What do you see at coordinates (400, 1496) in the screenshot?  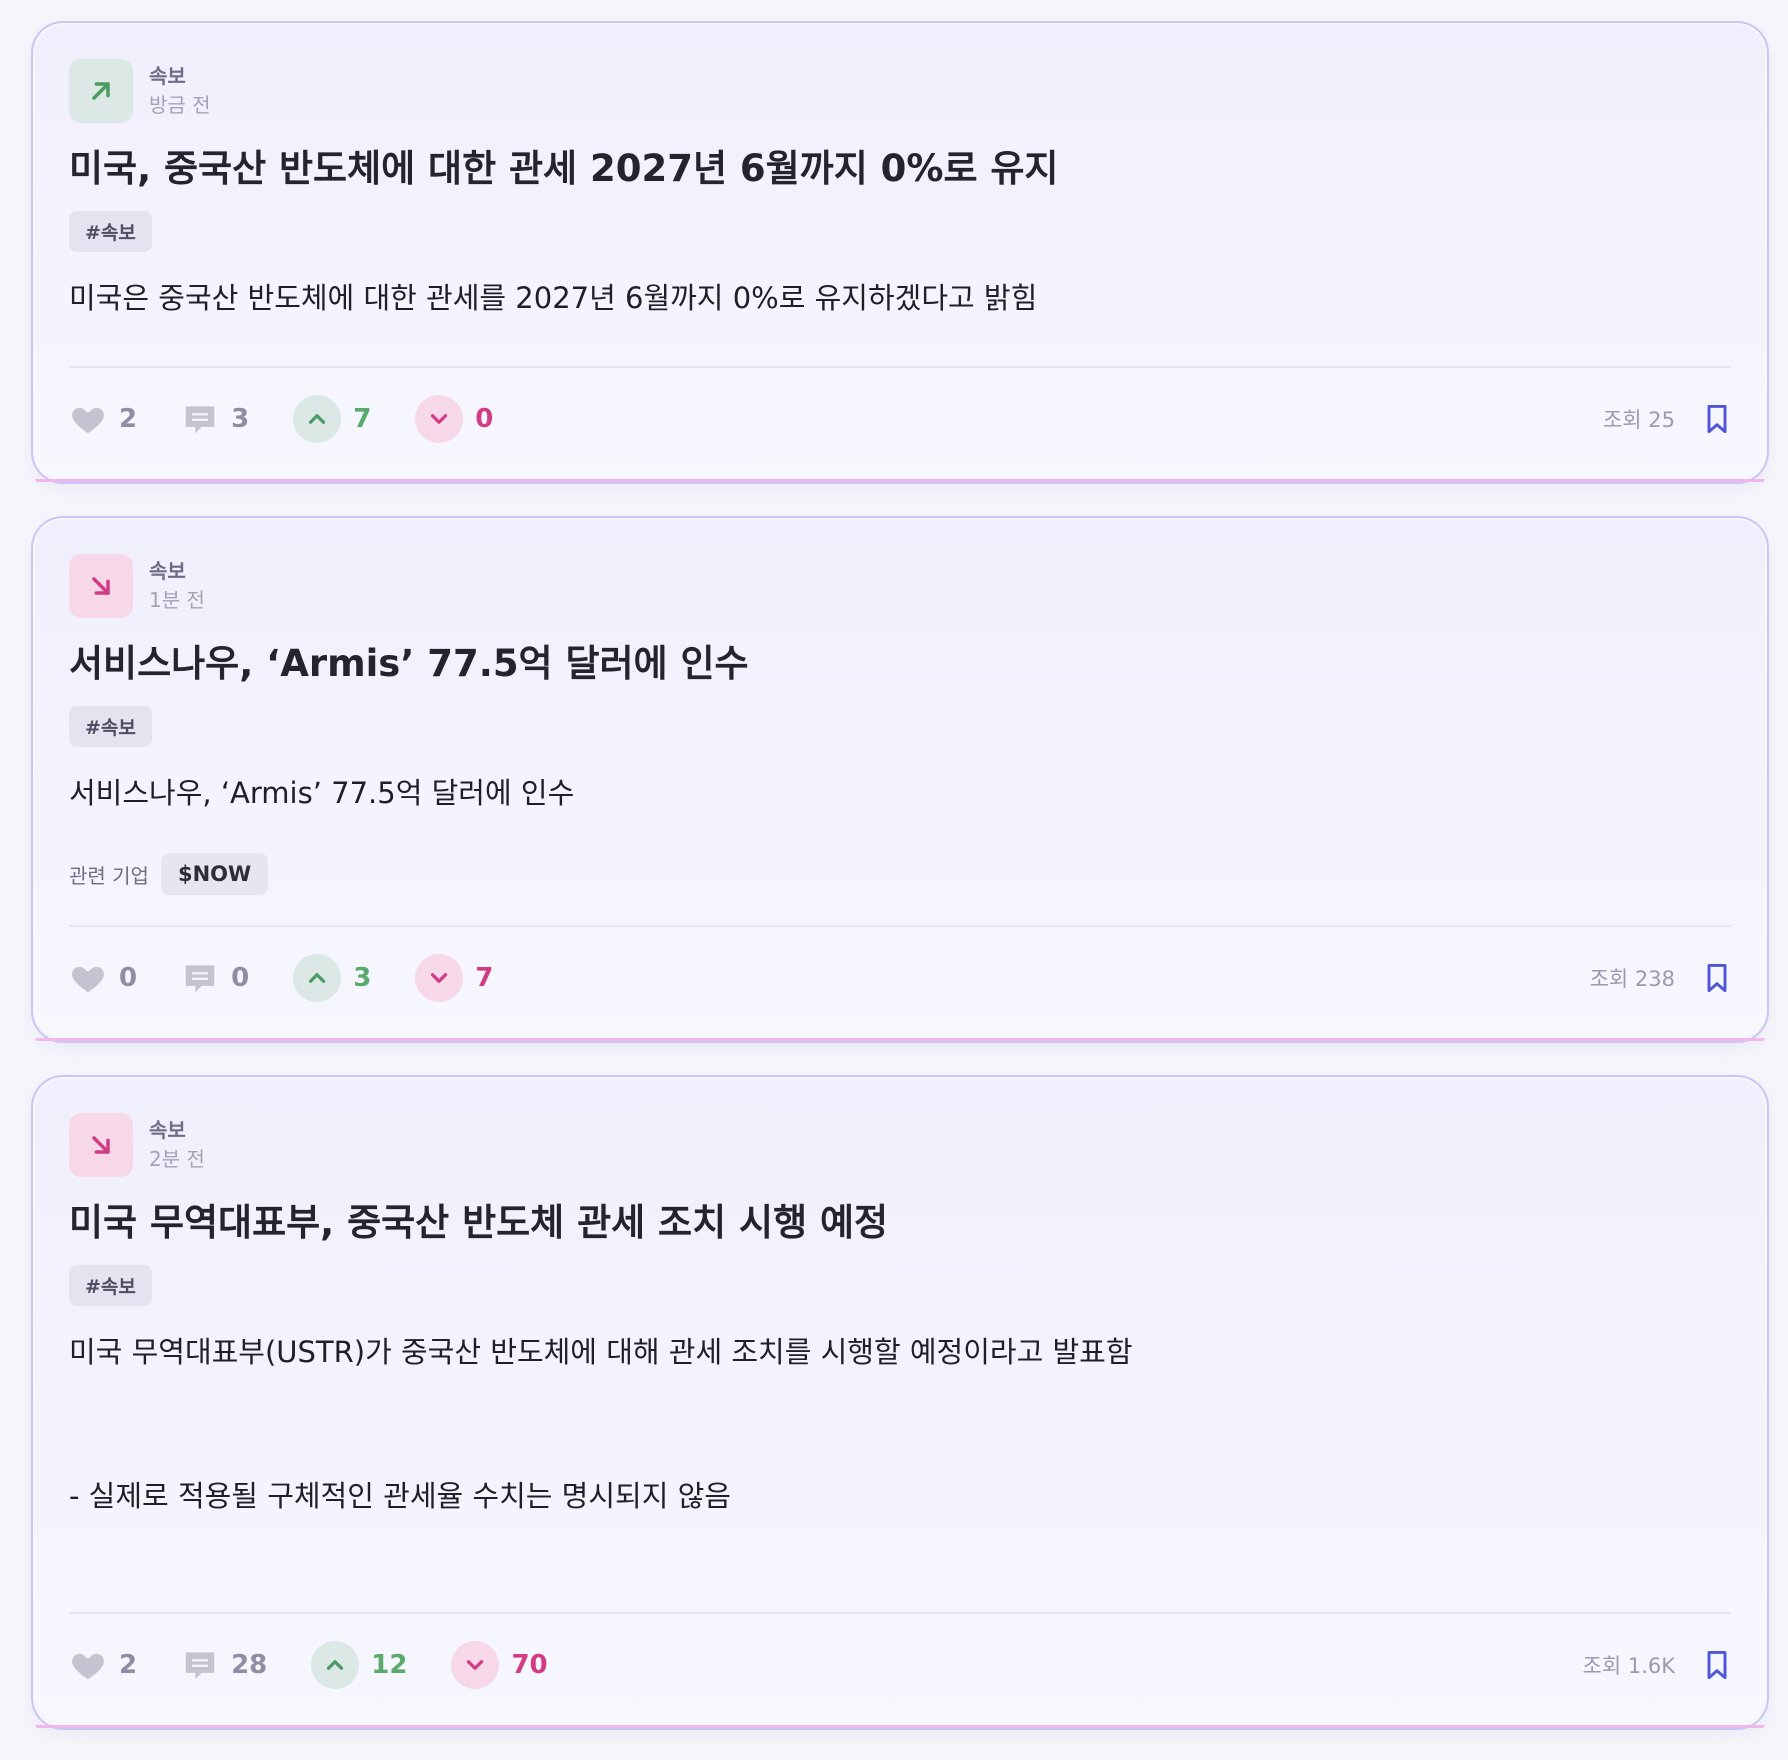 I see `body-line: - 실제로 적용될 구체적인 관세율 수치는 명시되지 않음` at bounding box center [400, 1496].